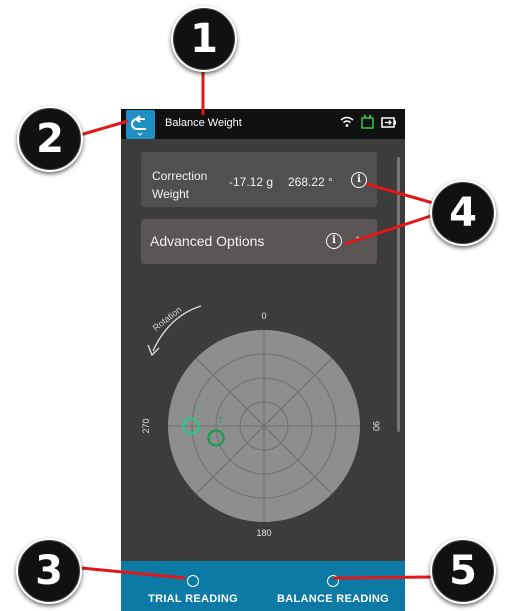 The height and width of the screenshot is (611, 513). I want to click on callout-2: 2, so click(50, 139).